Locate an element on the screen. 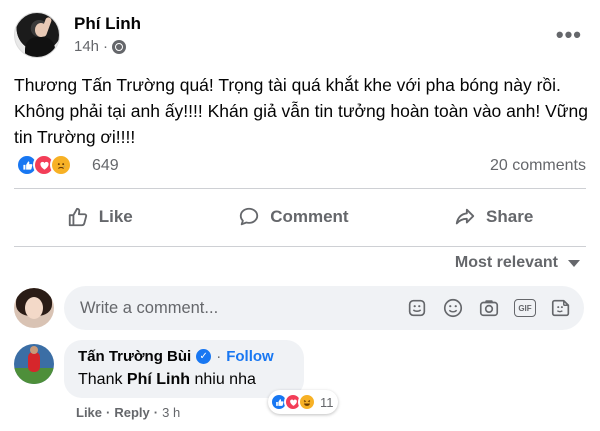 This screenshot has width=600, height=431. comment-box: GIF is located at coordinates (324, 308).